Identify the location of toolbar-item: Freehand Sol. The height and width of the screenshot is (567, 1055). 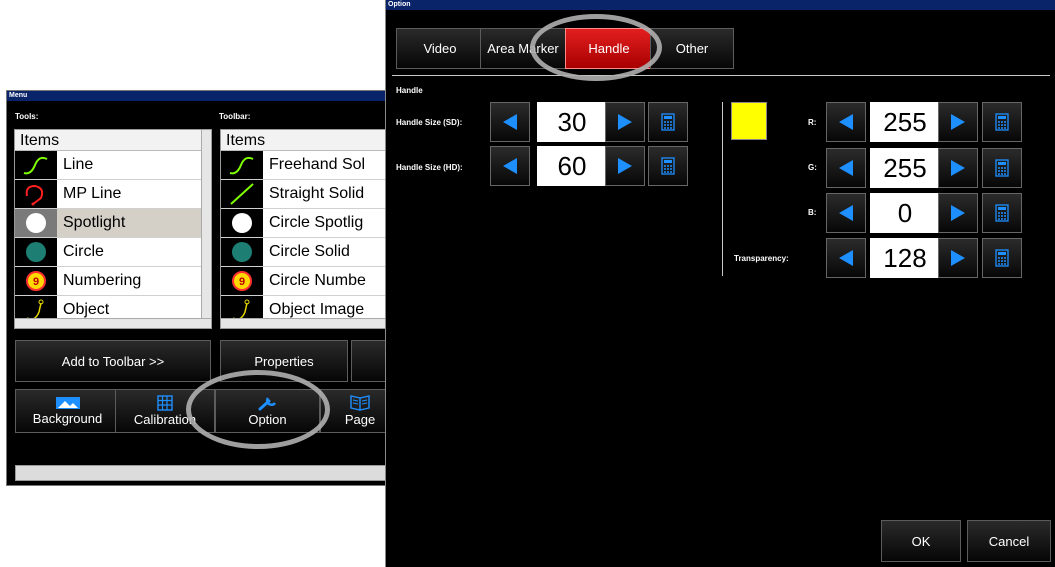
(305, 165).